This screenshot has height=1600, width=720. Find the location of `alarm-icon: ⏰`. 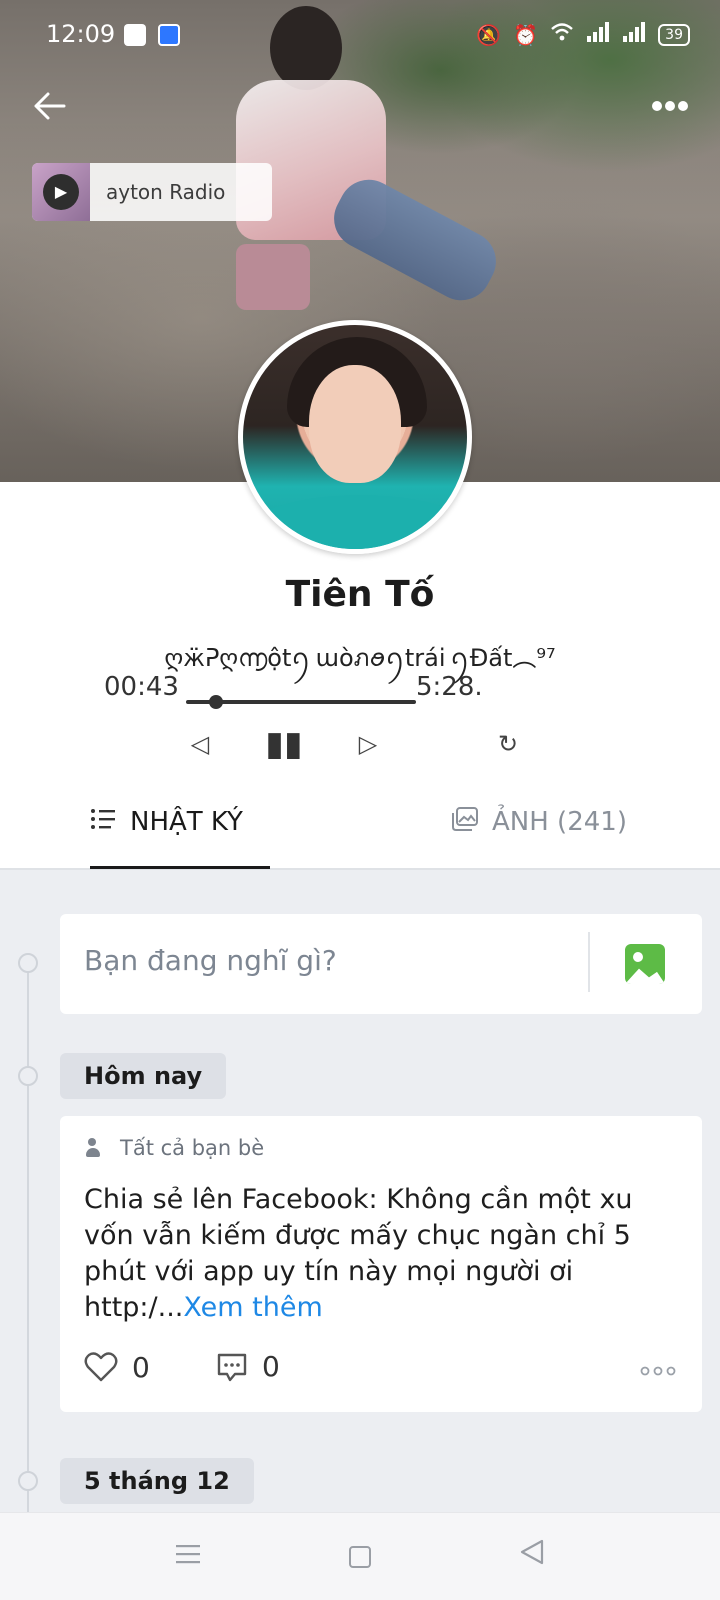

alarm-icon: ⏰ is located at coordinates (526, 34).